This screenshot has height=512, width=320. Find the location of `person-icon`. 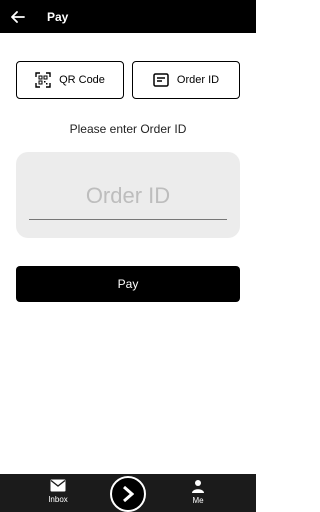

person-icon is located at coordinates (198, 486).